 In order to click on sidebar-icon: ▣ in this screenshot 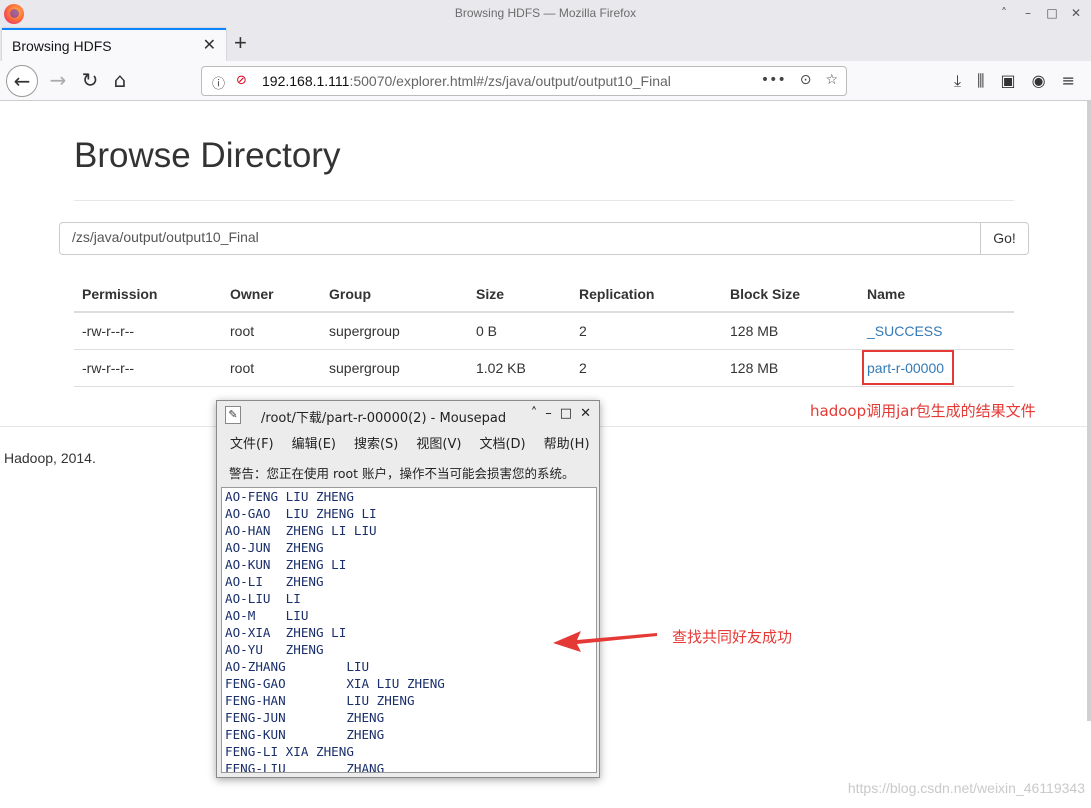, I will do `click(1008, 81)`.